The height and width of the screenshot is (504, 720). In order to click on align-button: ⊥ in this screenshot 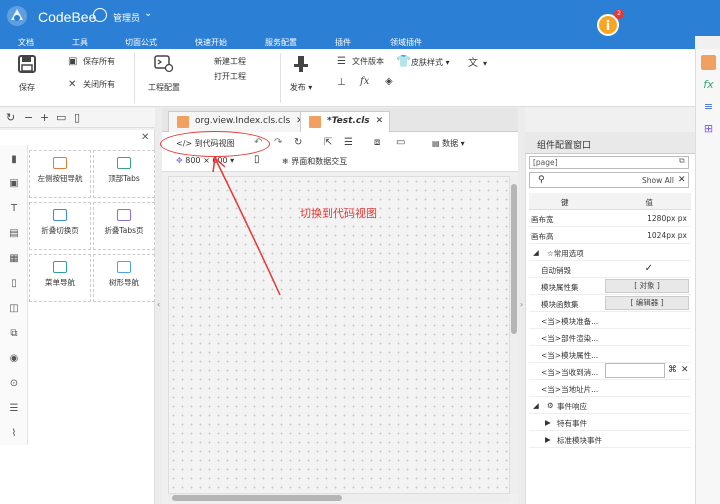, I will do `click(344, 82)`.